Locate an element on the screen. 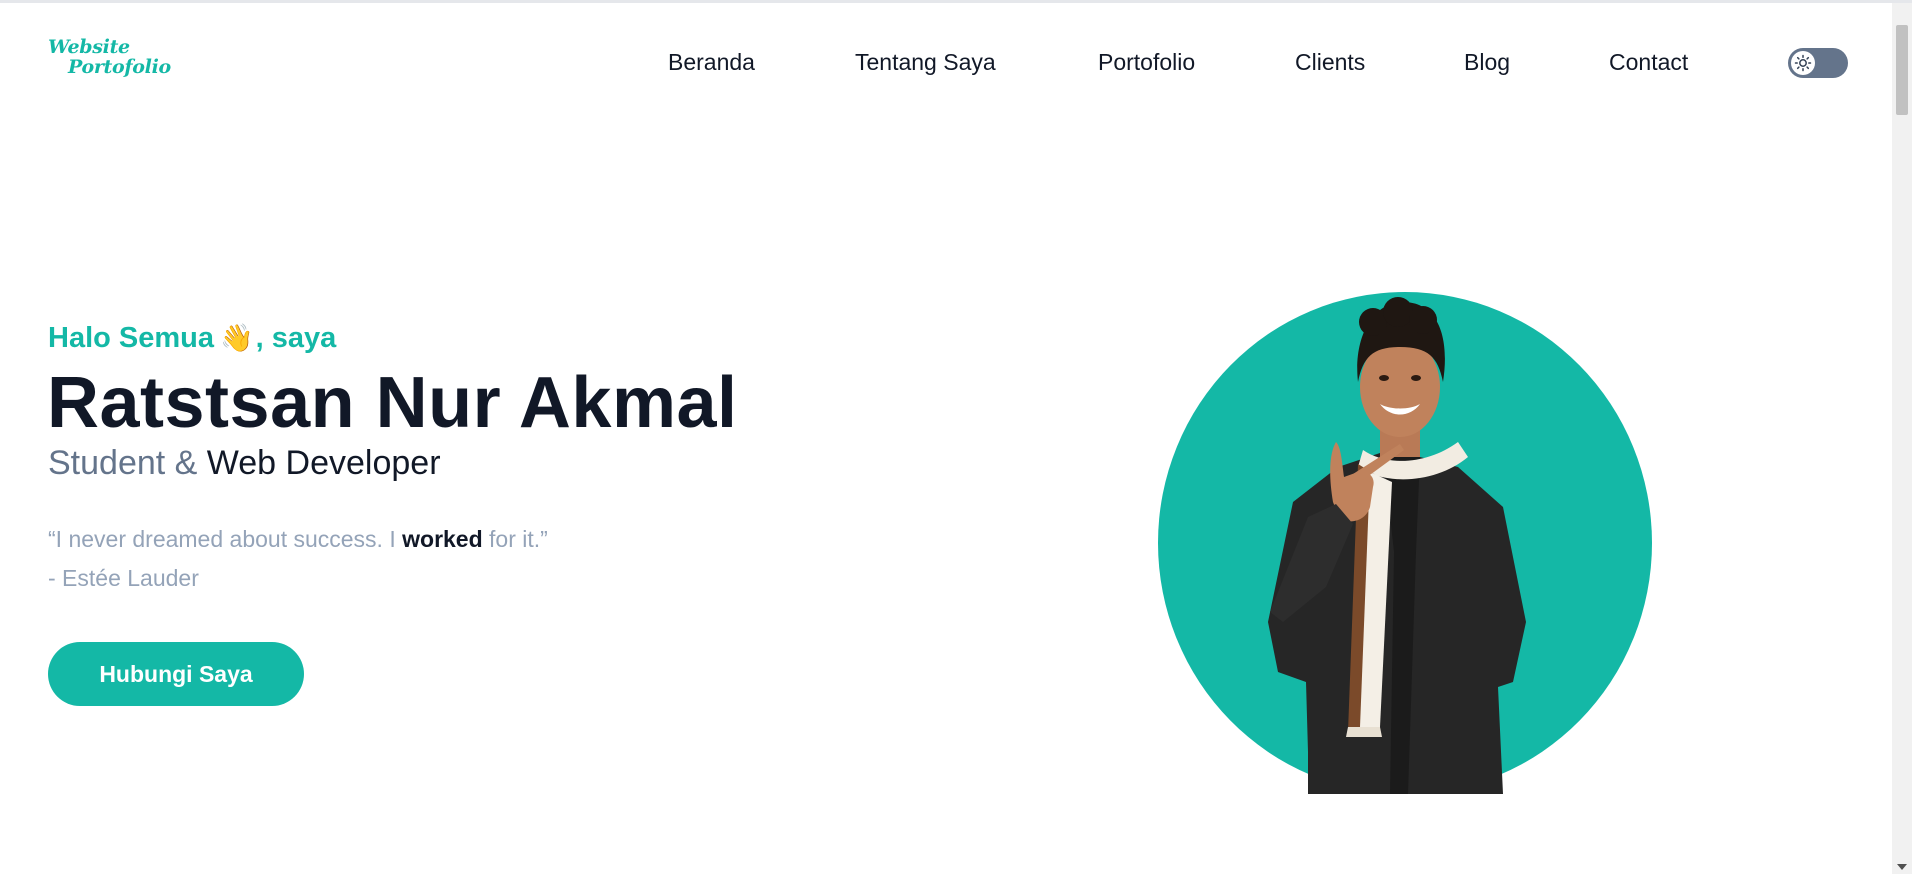 The image size is (1912, 874). hero-role: Student & Web Developer is located at coordinates (244, 463).